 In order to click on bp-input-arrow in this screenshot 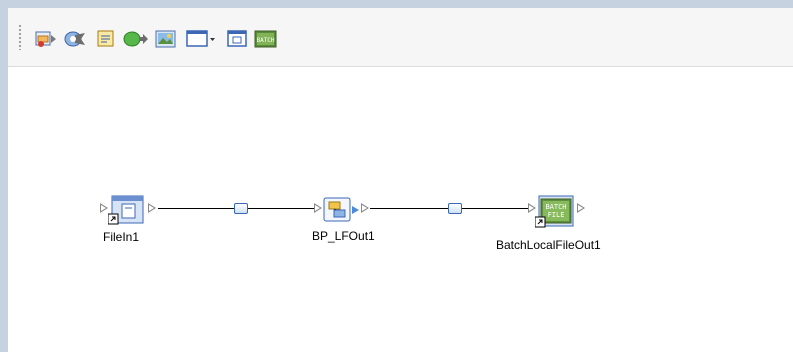, I will do `click(318, 208)`.